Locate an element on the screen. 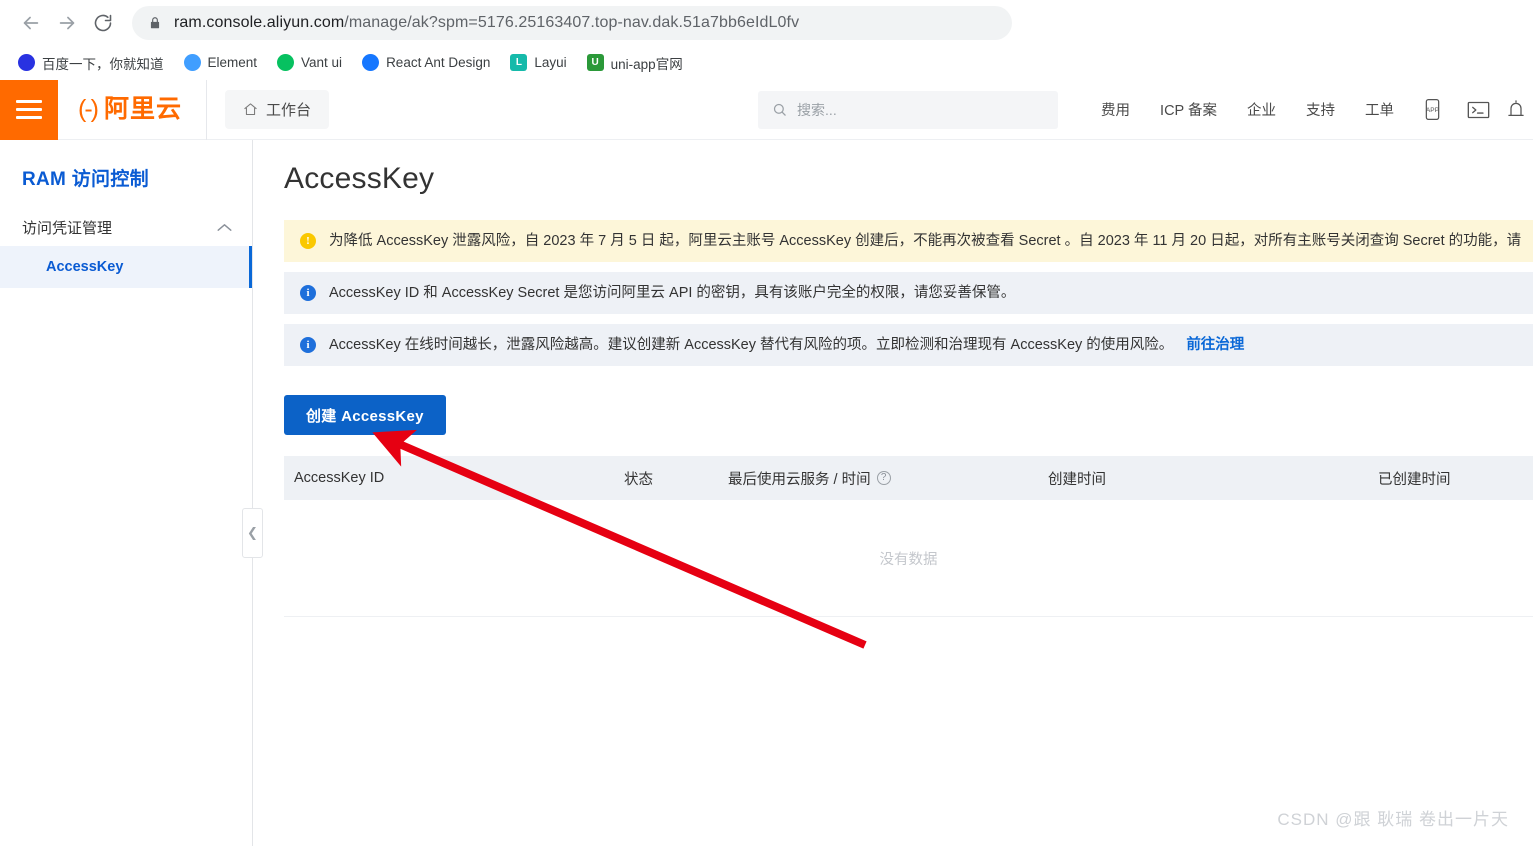 The width and height of the screenshot is (1533, 846). app-icon: APP is located at coordinates (1432, 110).